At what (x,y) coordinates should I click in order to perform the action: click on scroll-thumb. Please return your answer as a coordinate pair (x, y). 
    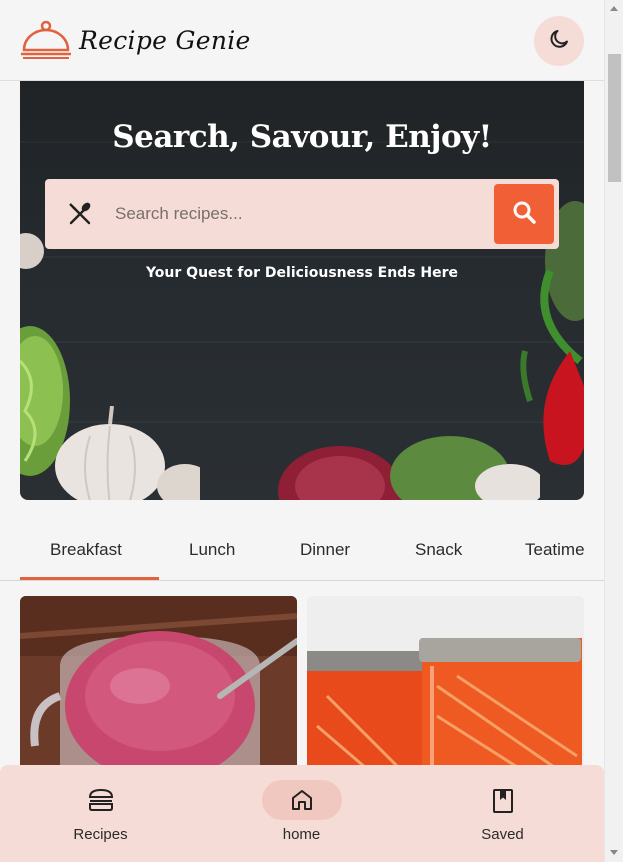
    Looking at the image, I should click on (614, 118).